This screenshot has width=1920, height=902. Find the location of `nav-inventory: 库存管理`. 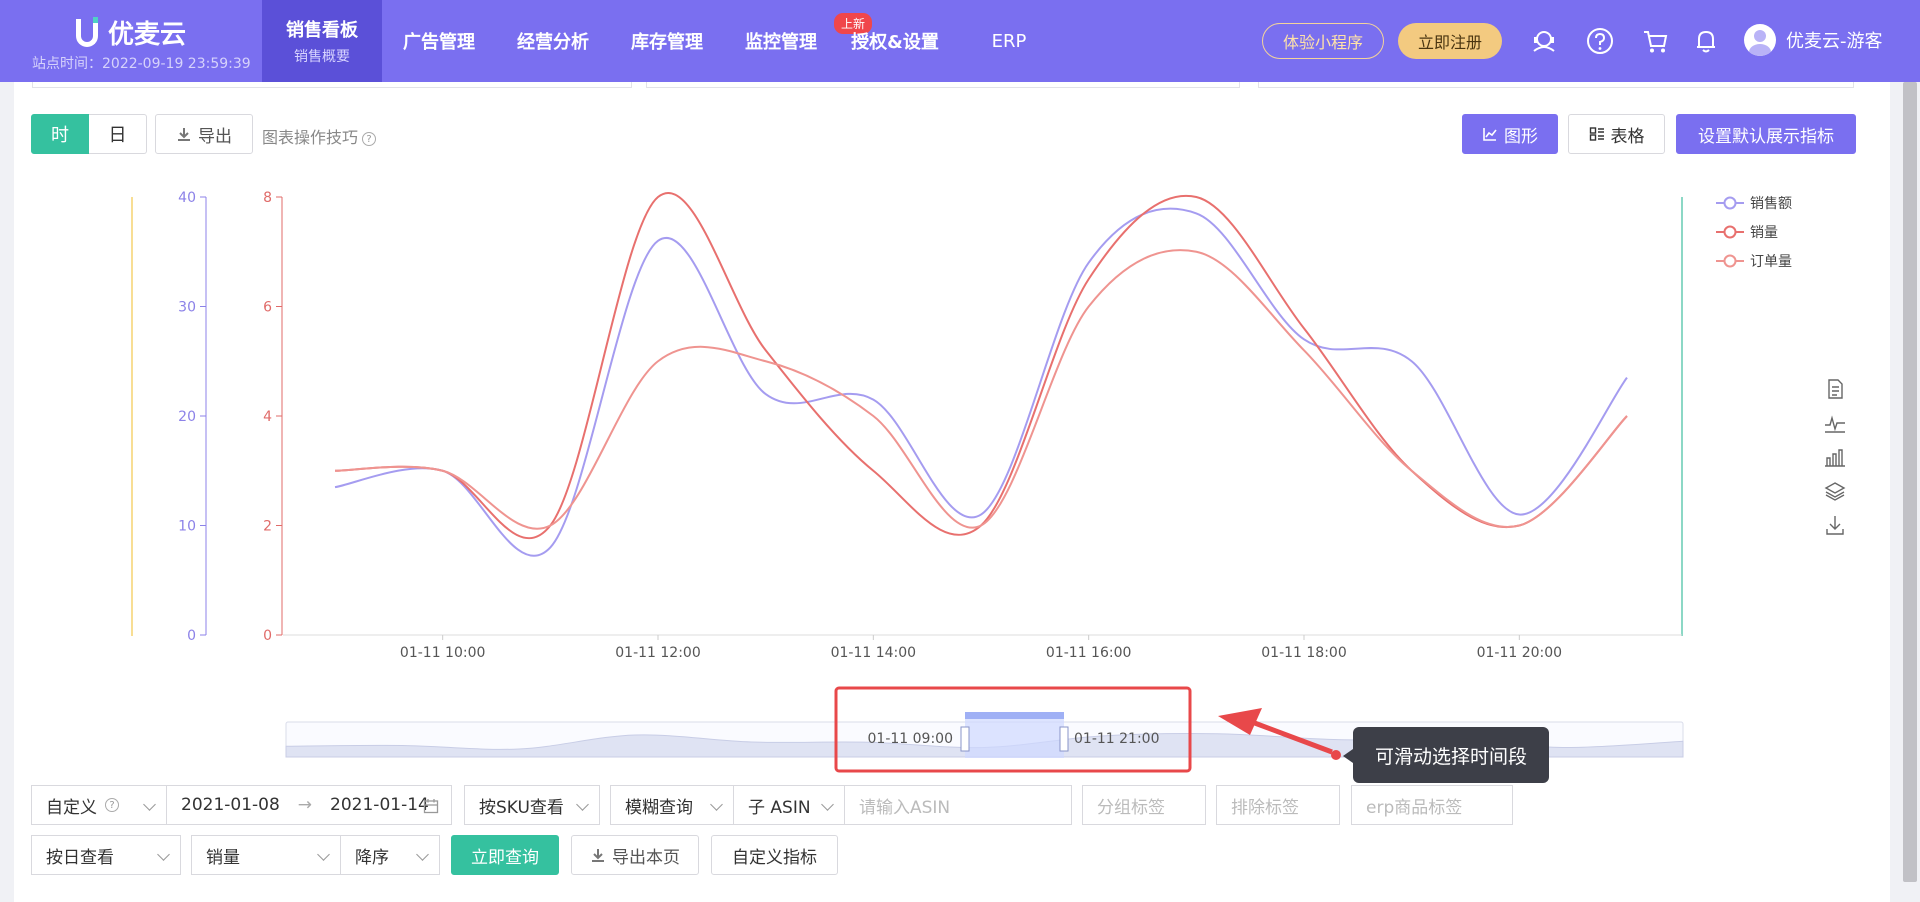

nav-inventory: 库存管理 is located at coordinates (667, 41).